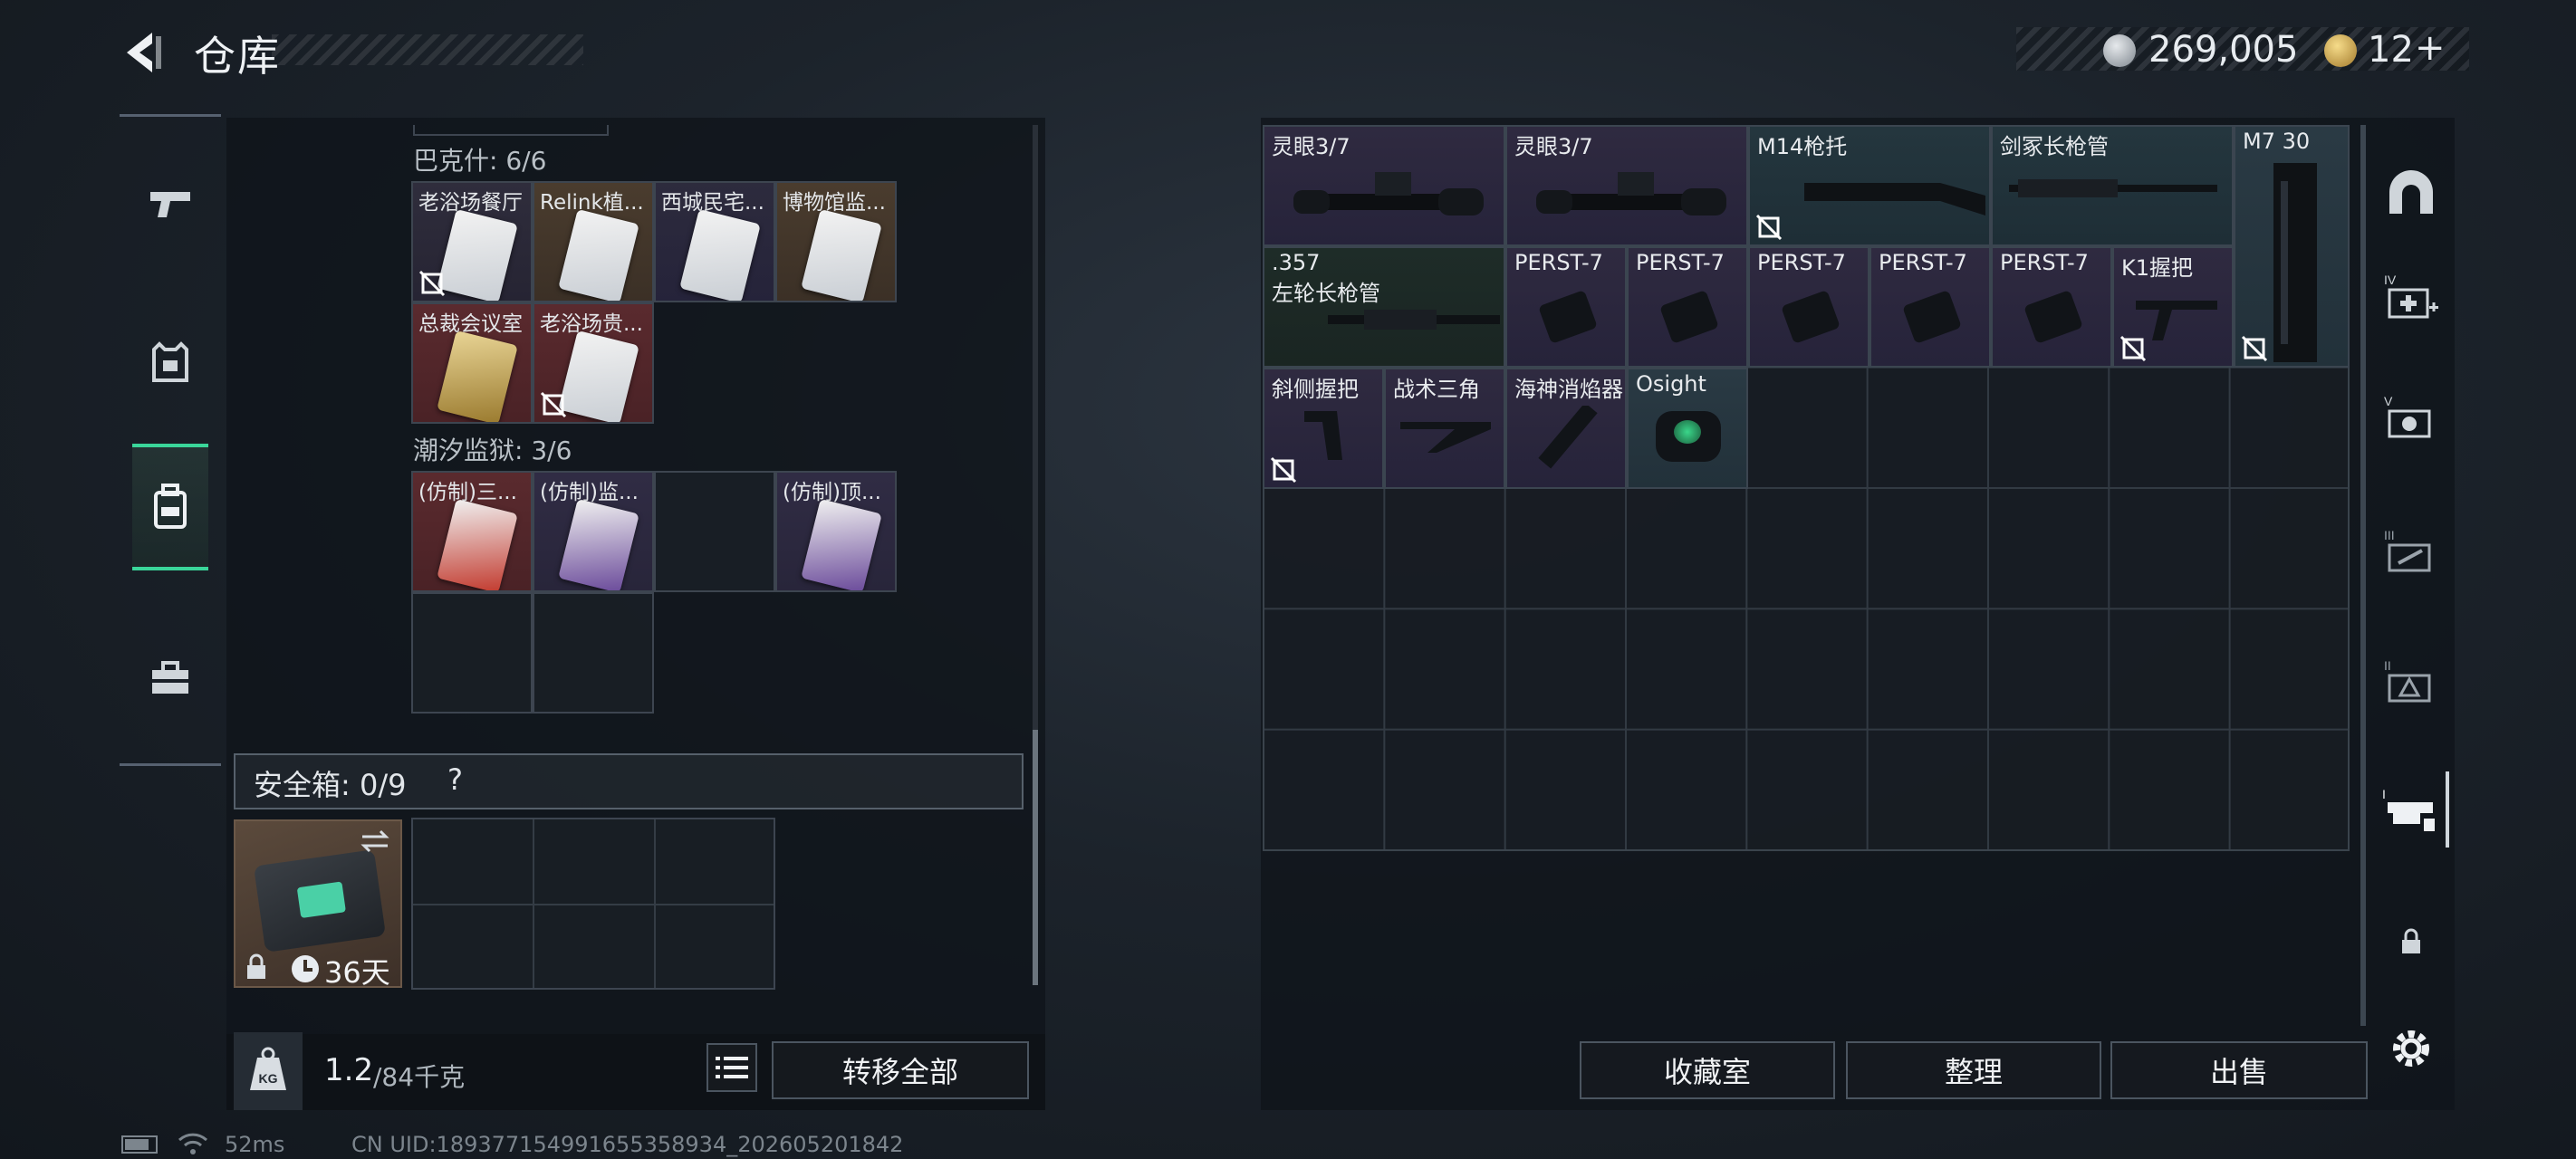  Describe the element at coordinates (2176, 321) in the screenshot. I see `grip-image` at that location.